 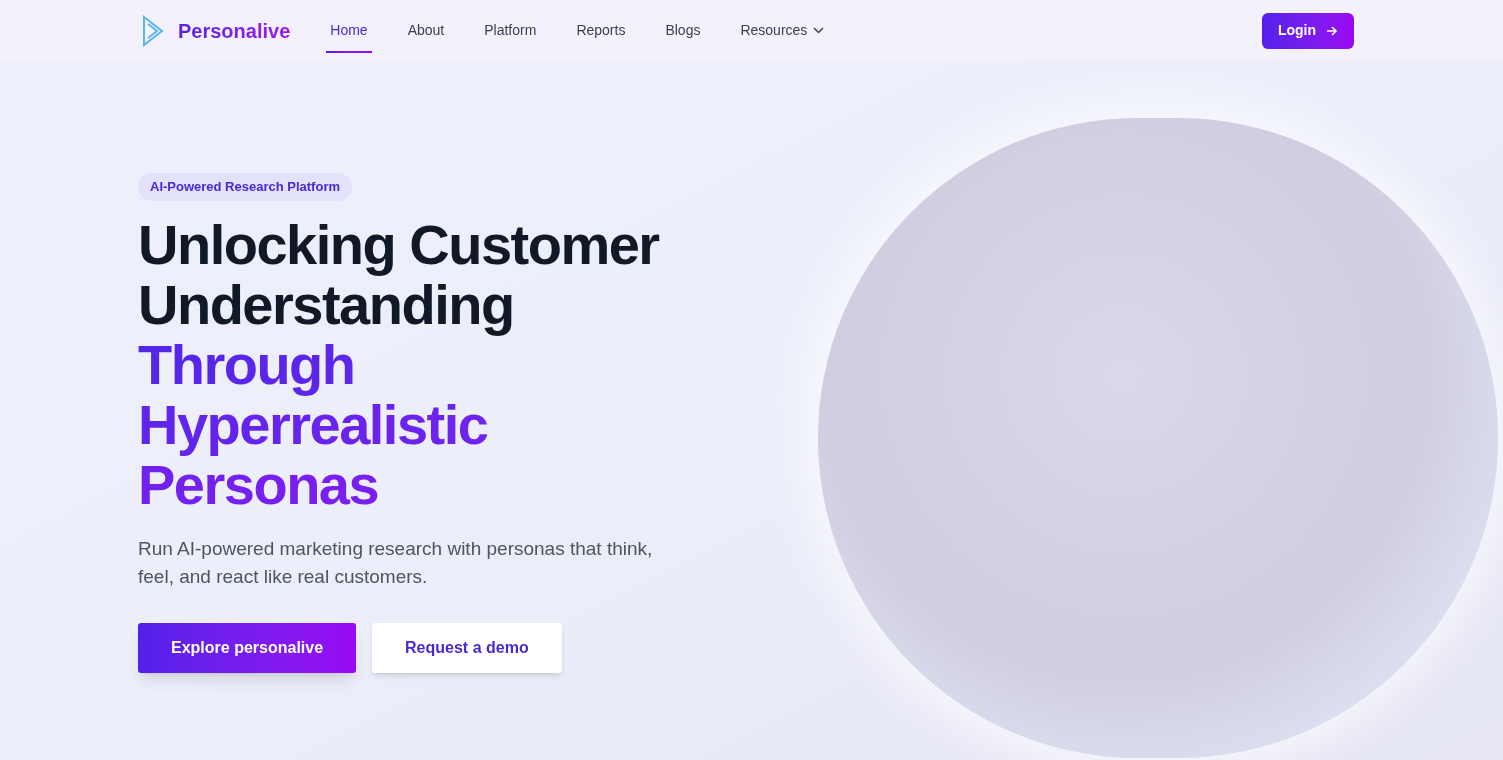 What do you see at coordinates (349, 30) in the screenshot?
I see `nav-link: Home` at bounding box center [349, 30].